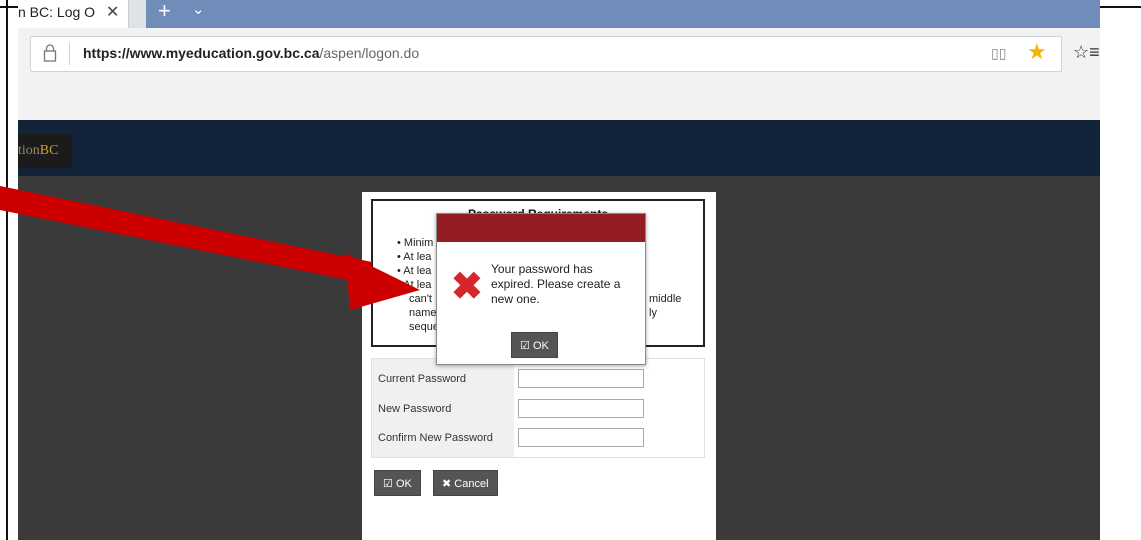 The width and height of the screenshot is (1141, 540). Describe the element at coordinates (653, 313) in the screenshot. I see `requirement-line: ly` at that location.